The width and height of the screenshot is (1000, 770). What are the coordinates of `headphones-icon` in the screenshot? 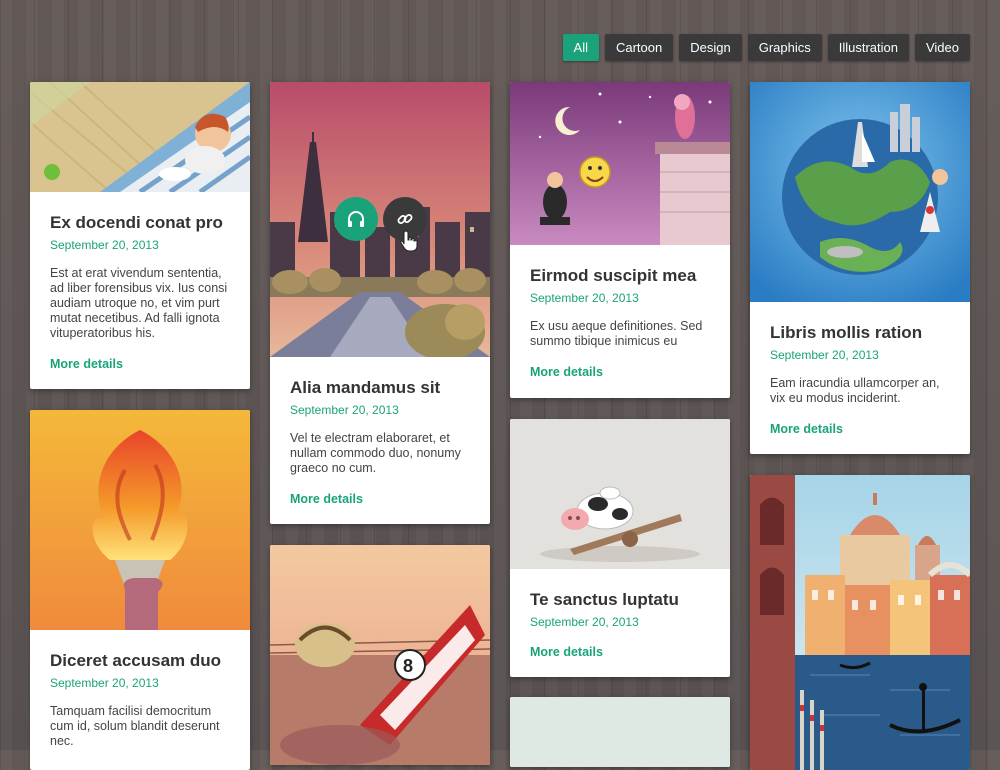 It's located at (356, 219).